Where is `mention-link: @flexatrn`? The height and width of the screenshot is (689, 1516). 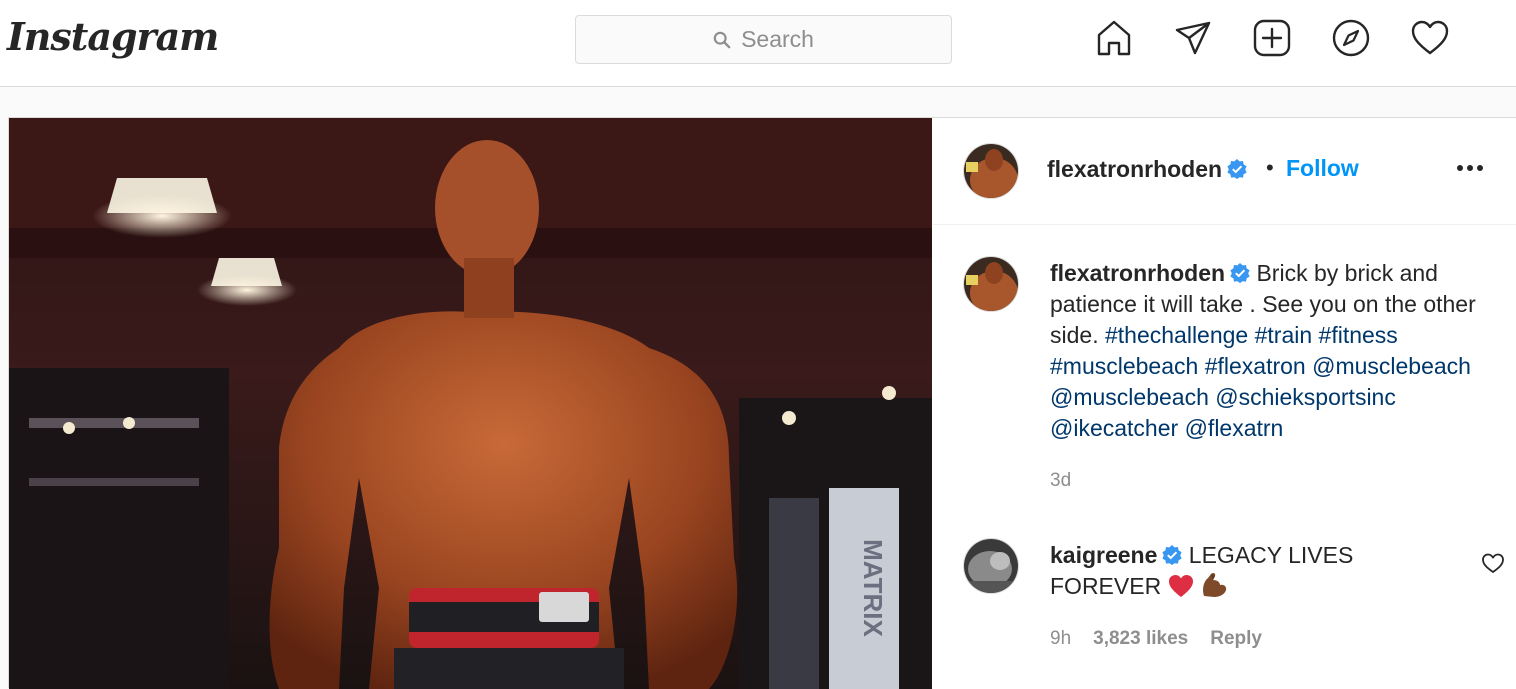 mention-link: @flexatrn is located at coordinates (1234, 428).